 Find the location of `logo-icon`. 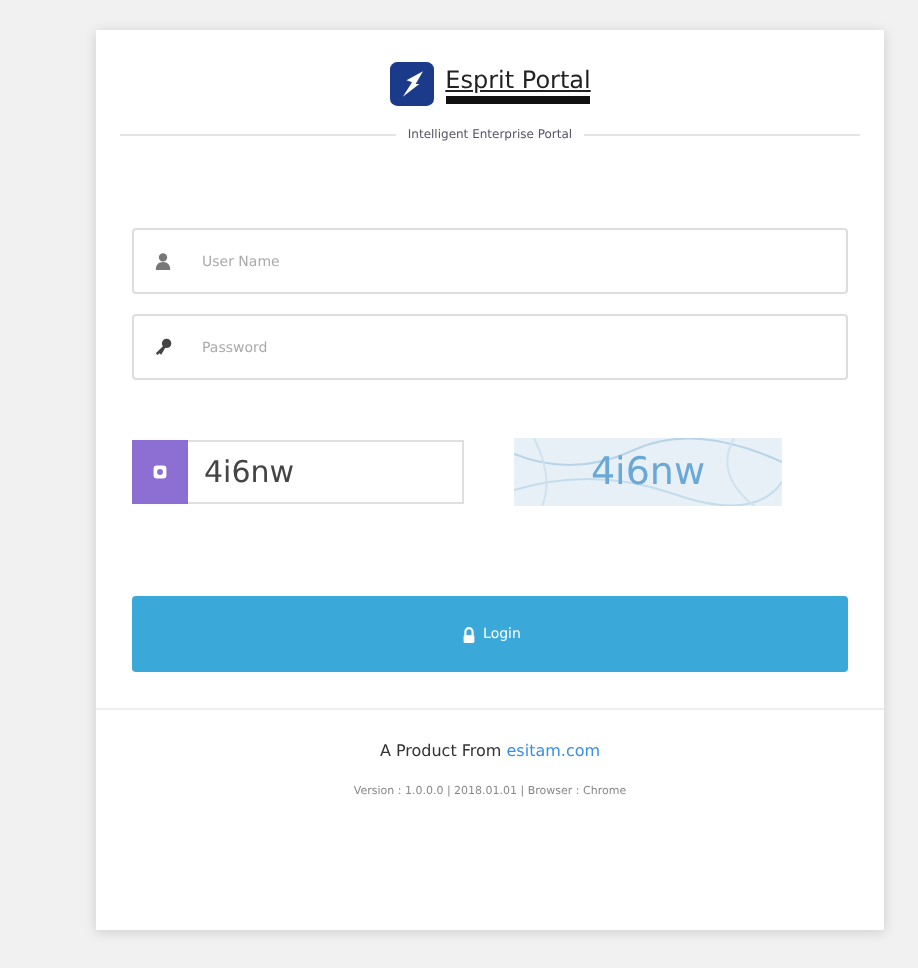

logo-icon is located at coordinates (411, 84).